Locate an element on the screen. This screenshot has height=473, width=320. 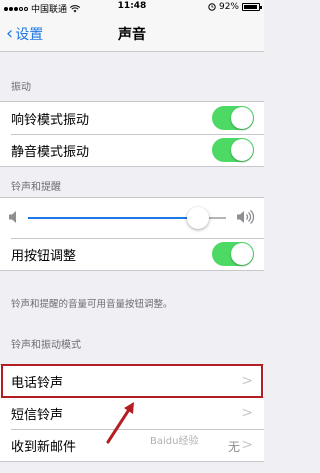
vibration-group: 响铃模式振动 静音模式振动 is located at coordinates (132, 134).